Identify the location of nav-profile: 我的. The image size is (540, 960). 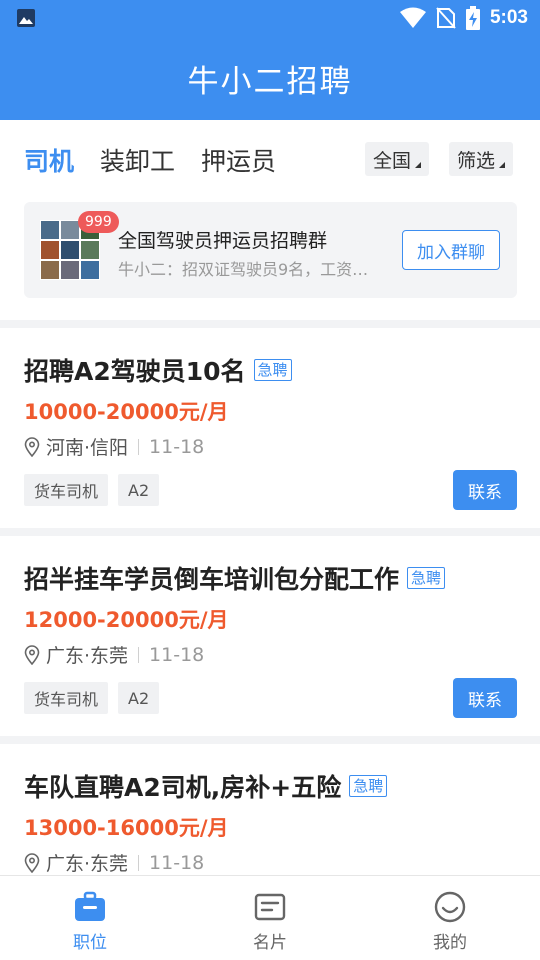
(450, 918).